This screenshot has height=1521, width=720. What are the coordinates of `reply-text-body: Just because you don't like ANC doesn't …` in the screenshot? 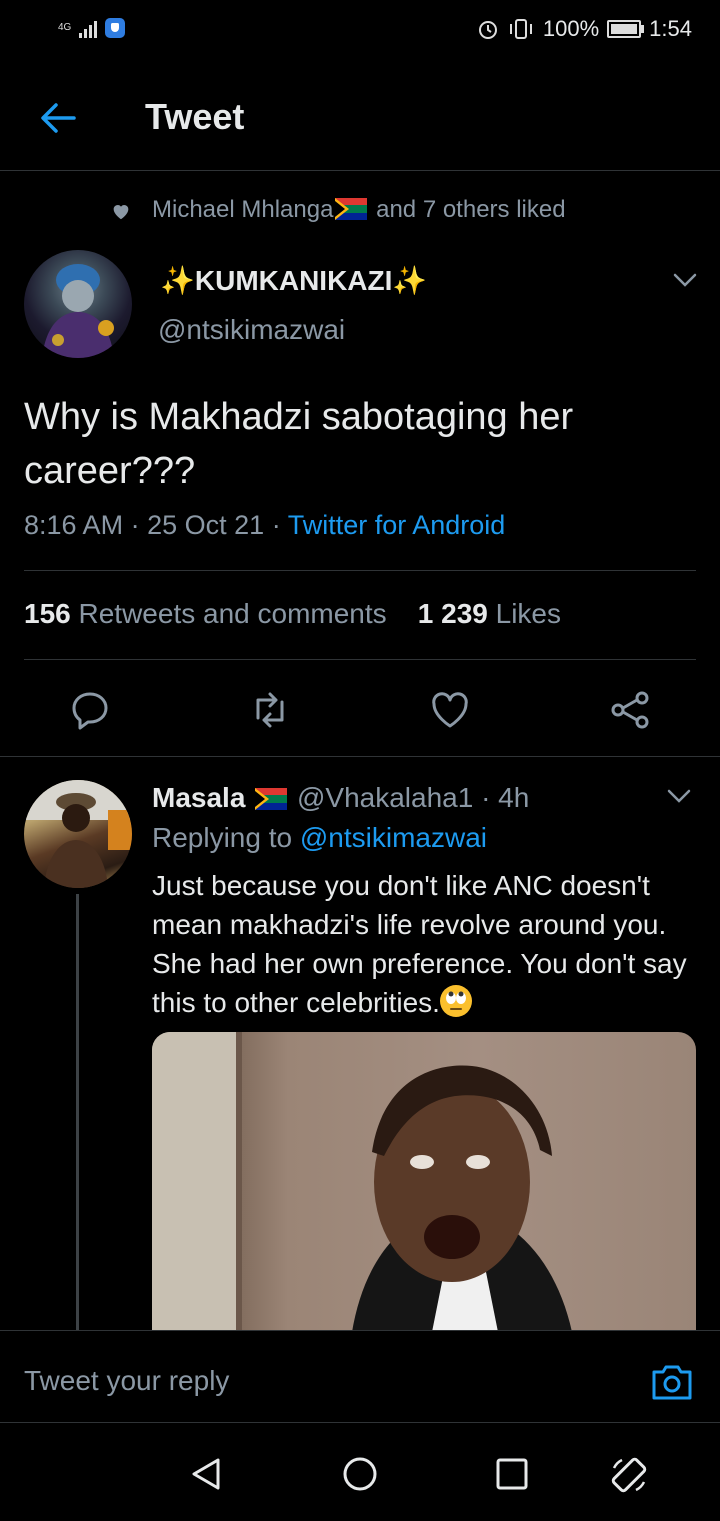 It's located at (419, 944).